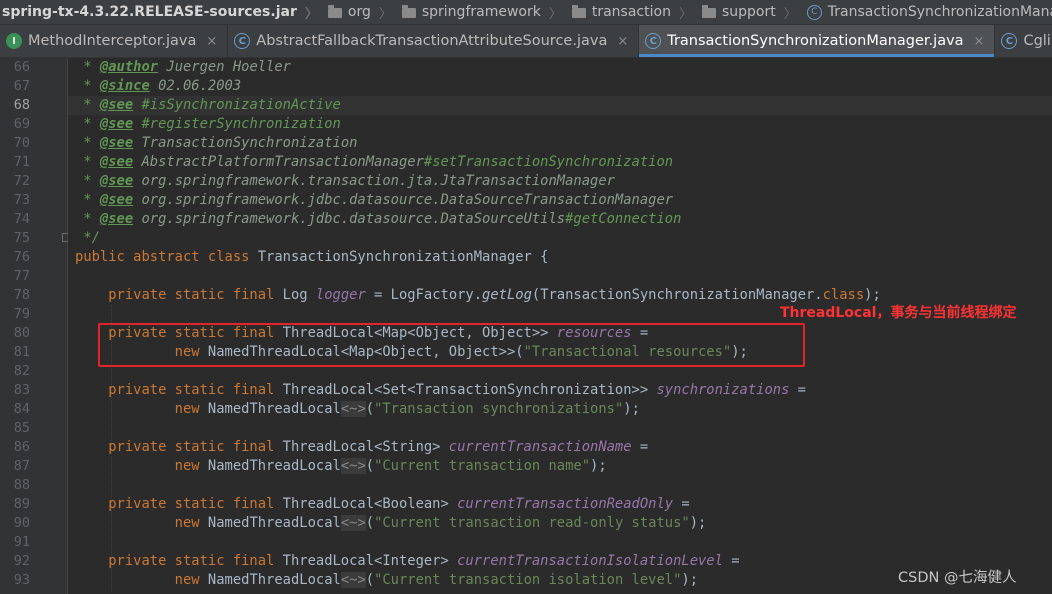  I want to click on line-number: 80, so click(21, 333).